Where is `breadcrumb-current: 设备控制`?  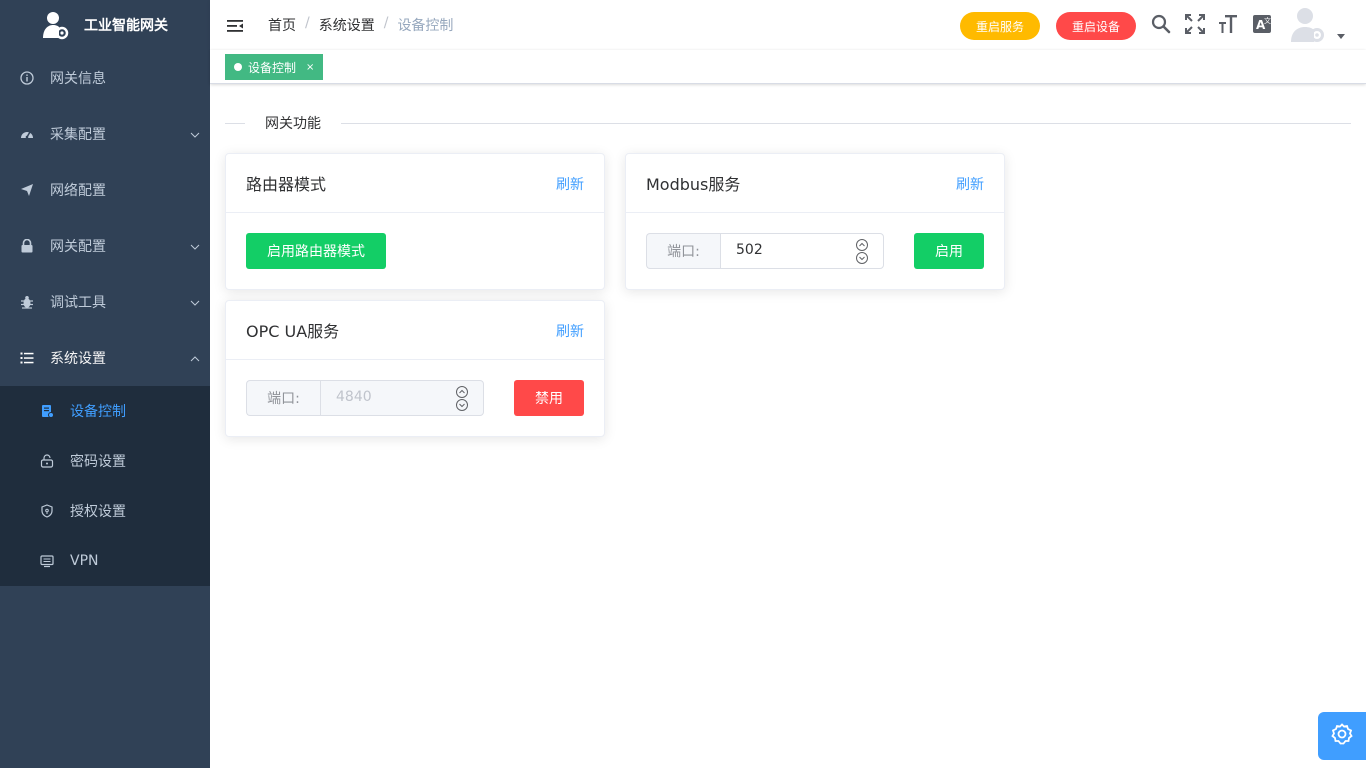
breadcrumb-current: 设备控制 is located at coordinates (425, 26).